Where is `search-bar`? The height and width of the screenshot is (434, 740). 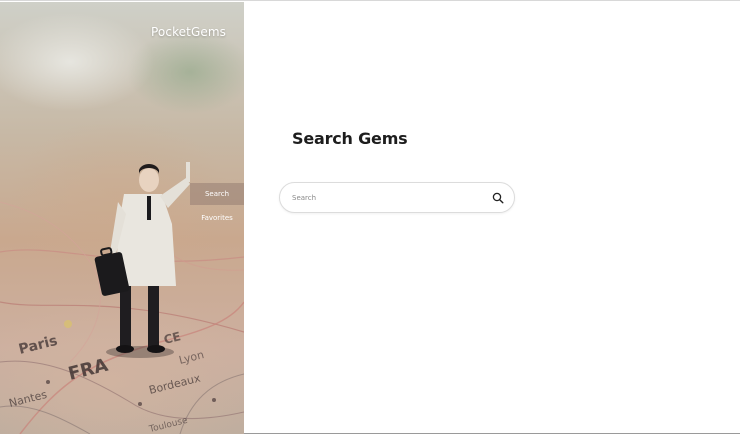 search-bar is located at coordinates (397, 197).